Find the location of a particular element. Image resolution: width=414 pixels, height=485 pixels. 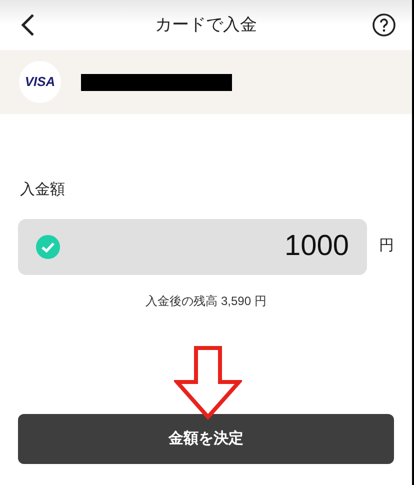

submit-button: 金額を決定 is located at coordinates (206, 439).